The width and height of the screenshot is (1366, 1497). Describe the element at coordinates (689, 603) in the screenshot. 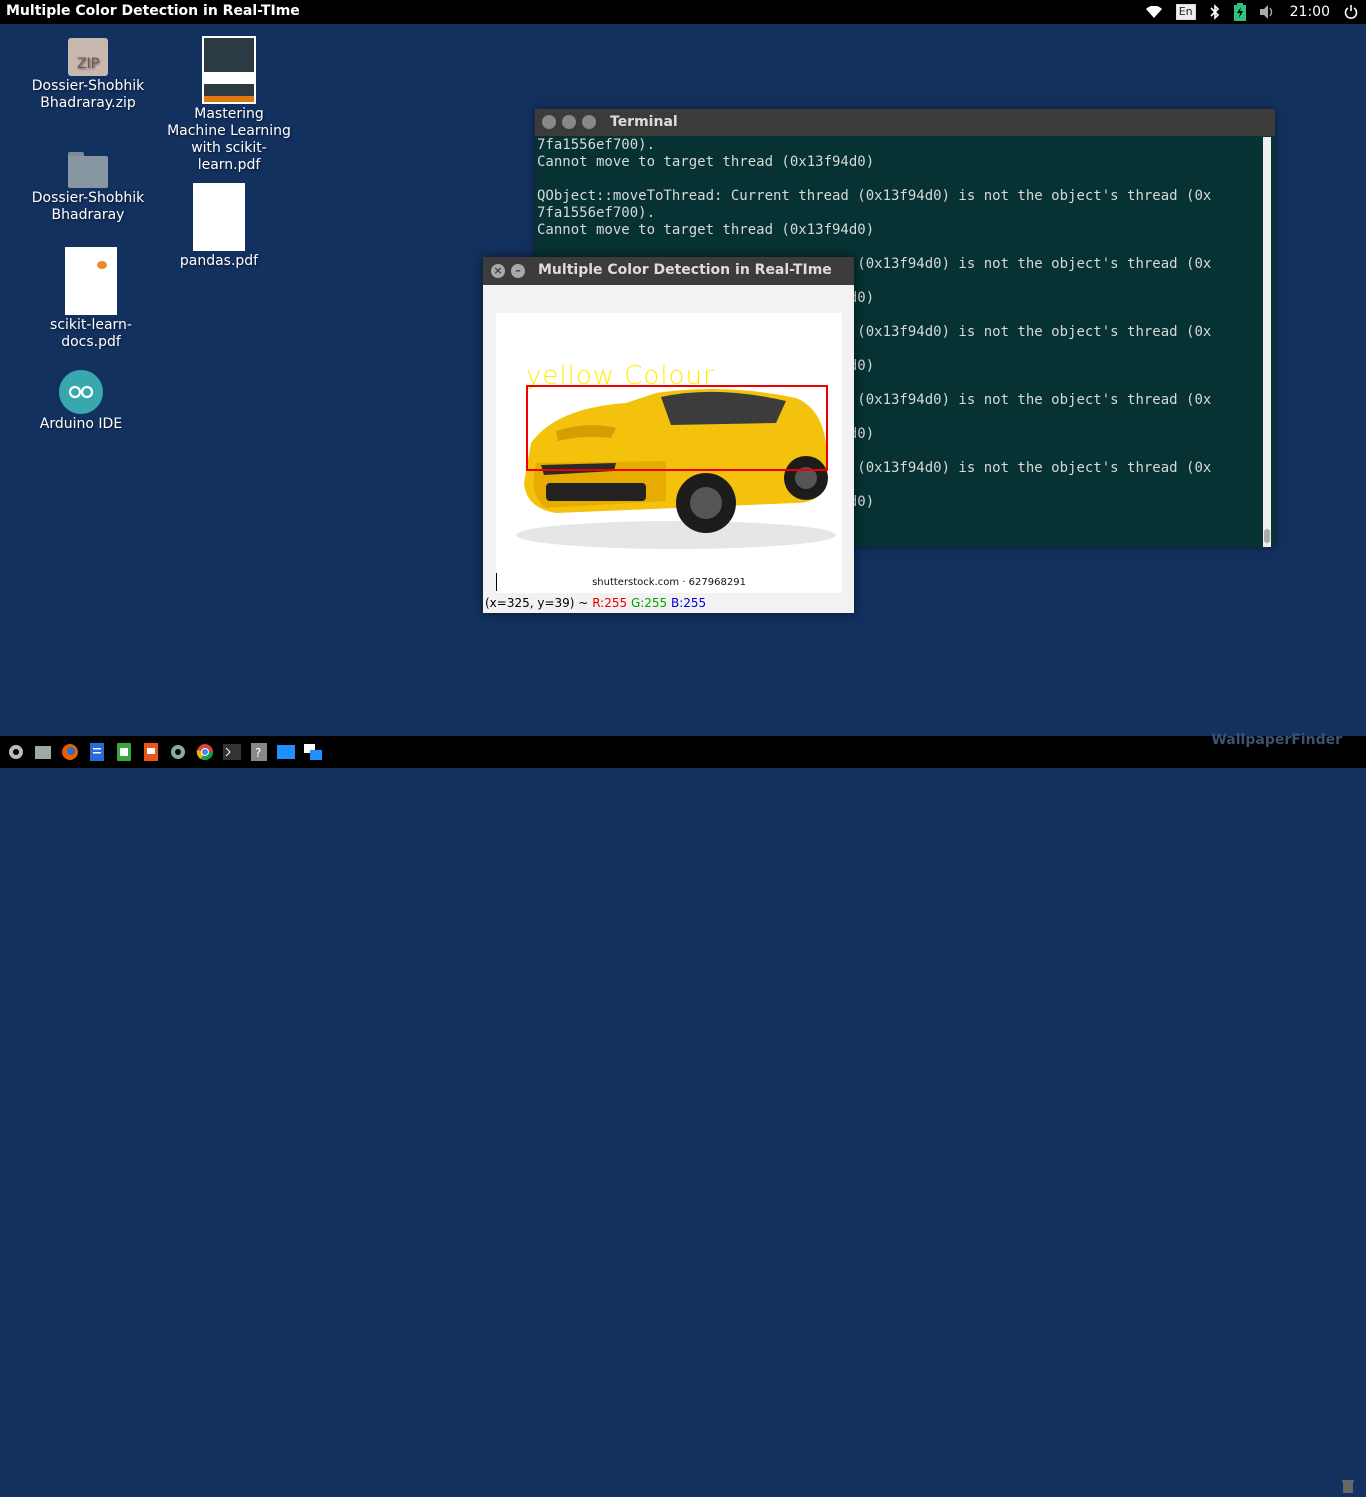

I see `blue-value: B:255` at that location.